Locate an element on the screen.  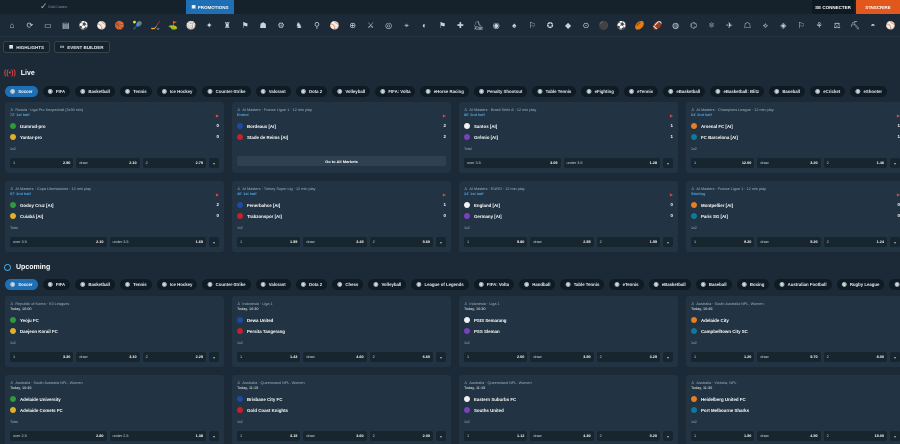
odds-button: draw 5.70 is located at coordinates (789, 357).